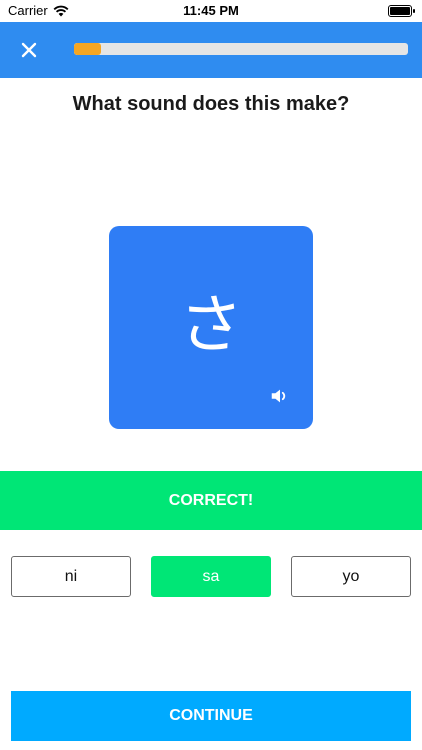 The height and width of the screenshot is (750, 422). What do you see at coordinates (211, 104) in the screenshot?
I see `question-prompt: What sound does this make?` at bounding box center [211, 104].